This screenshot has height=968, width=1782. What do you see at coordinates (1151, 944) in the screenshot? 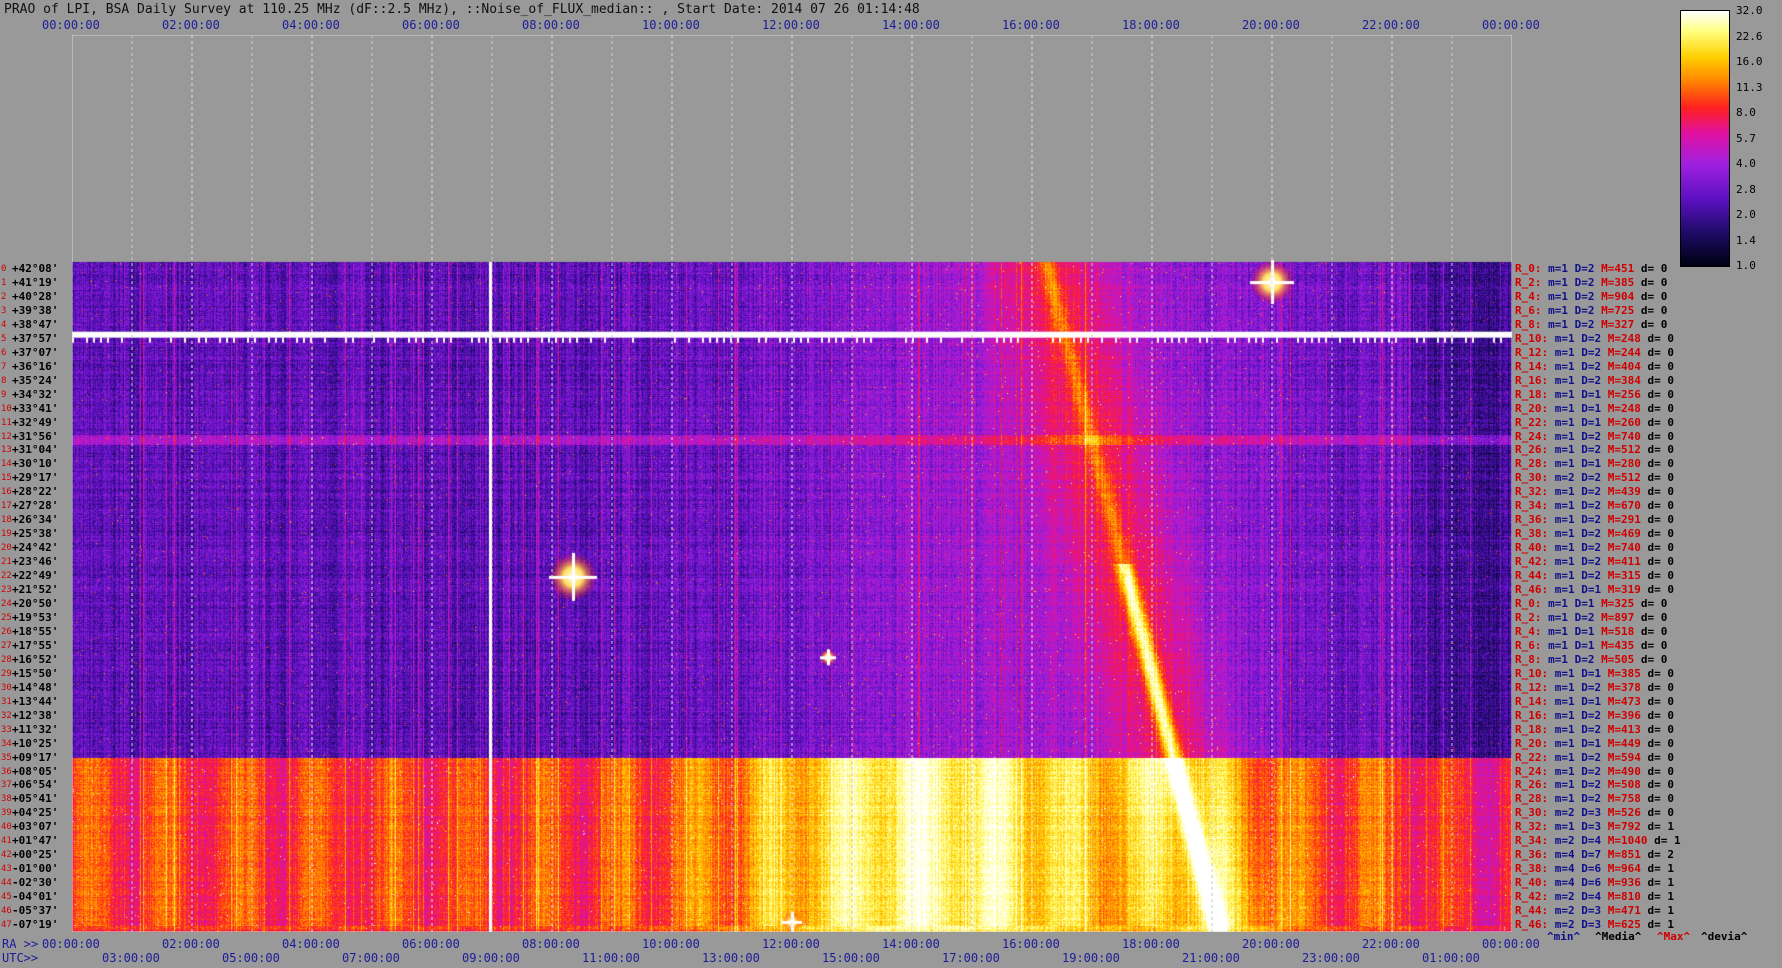
I see `ra-tick: 18:00:00` at bounding box center [1151, 944].